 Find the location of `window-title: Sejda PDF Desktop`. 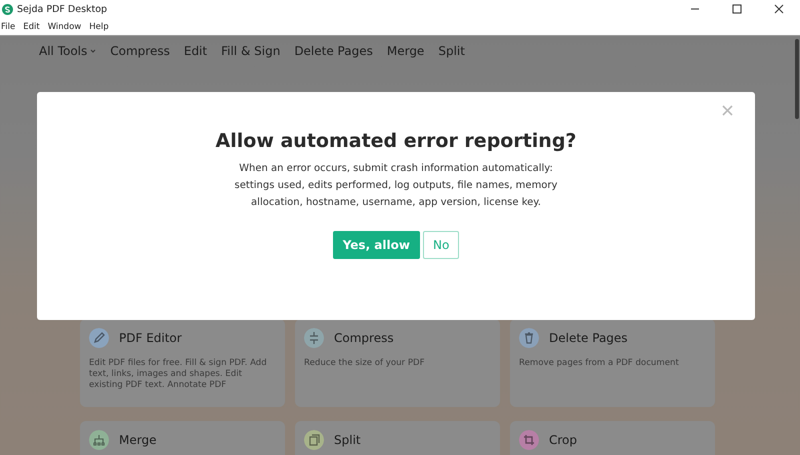

window-title: Sejda PDF Desktop is located at coordinates (62, 9).